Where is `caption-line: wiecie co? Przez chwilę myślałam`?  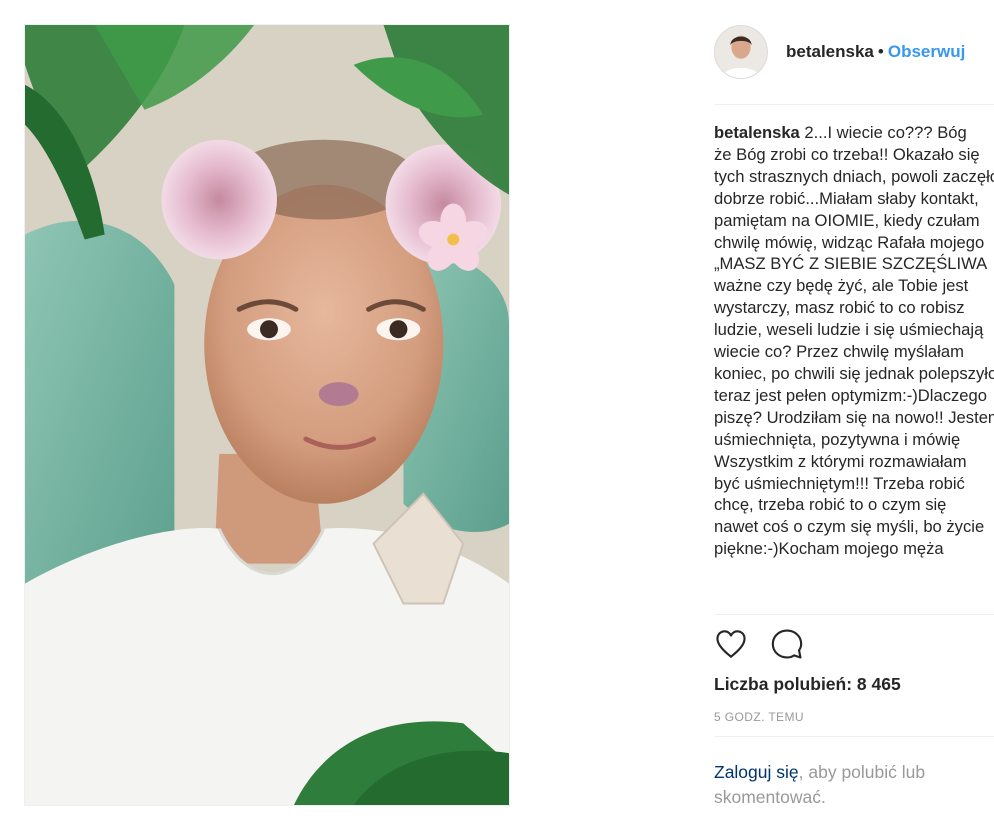 caption-line: wiecie co? Przez chwilę myślałam is located at coordinates (839, 352).